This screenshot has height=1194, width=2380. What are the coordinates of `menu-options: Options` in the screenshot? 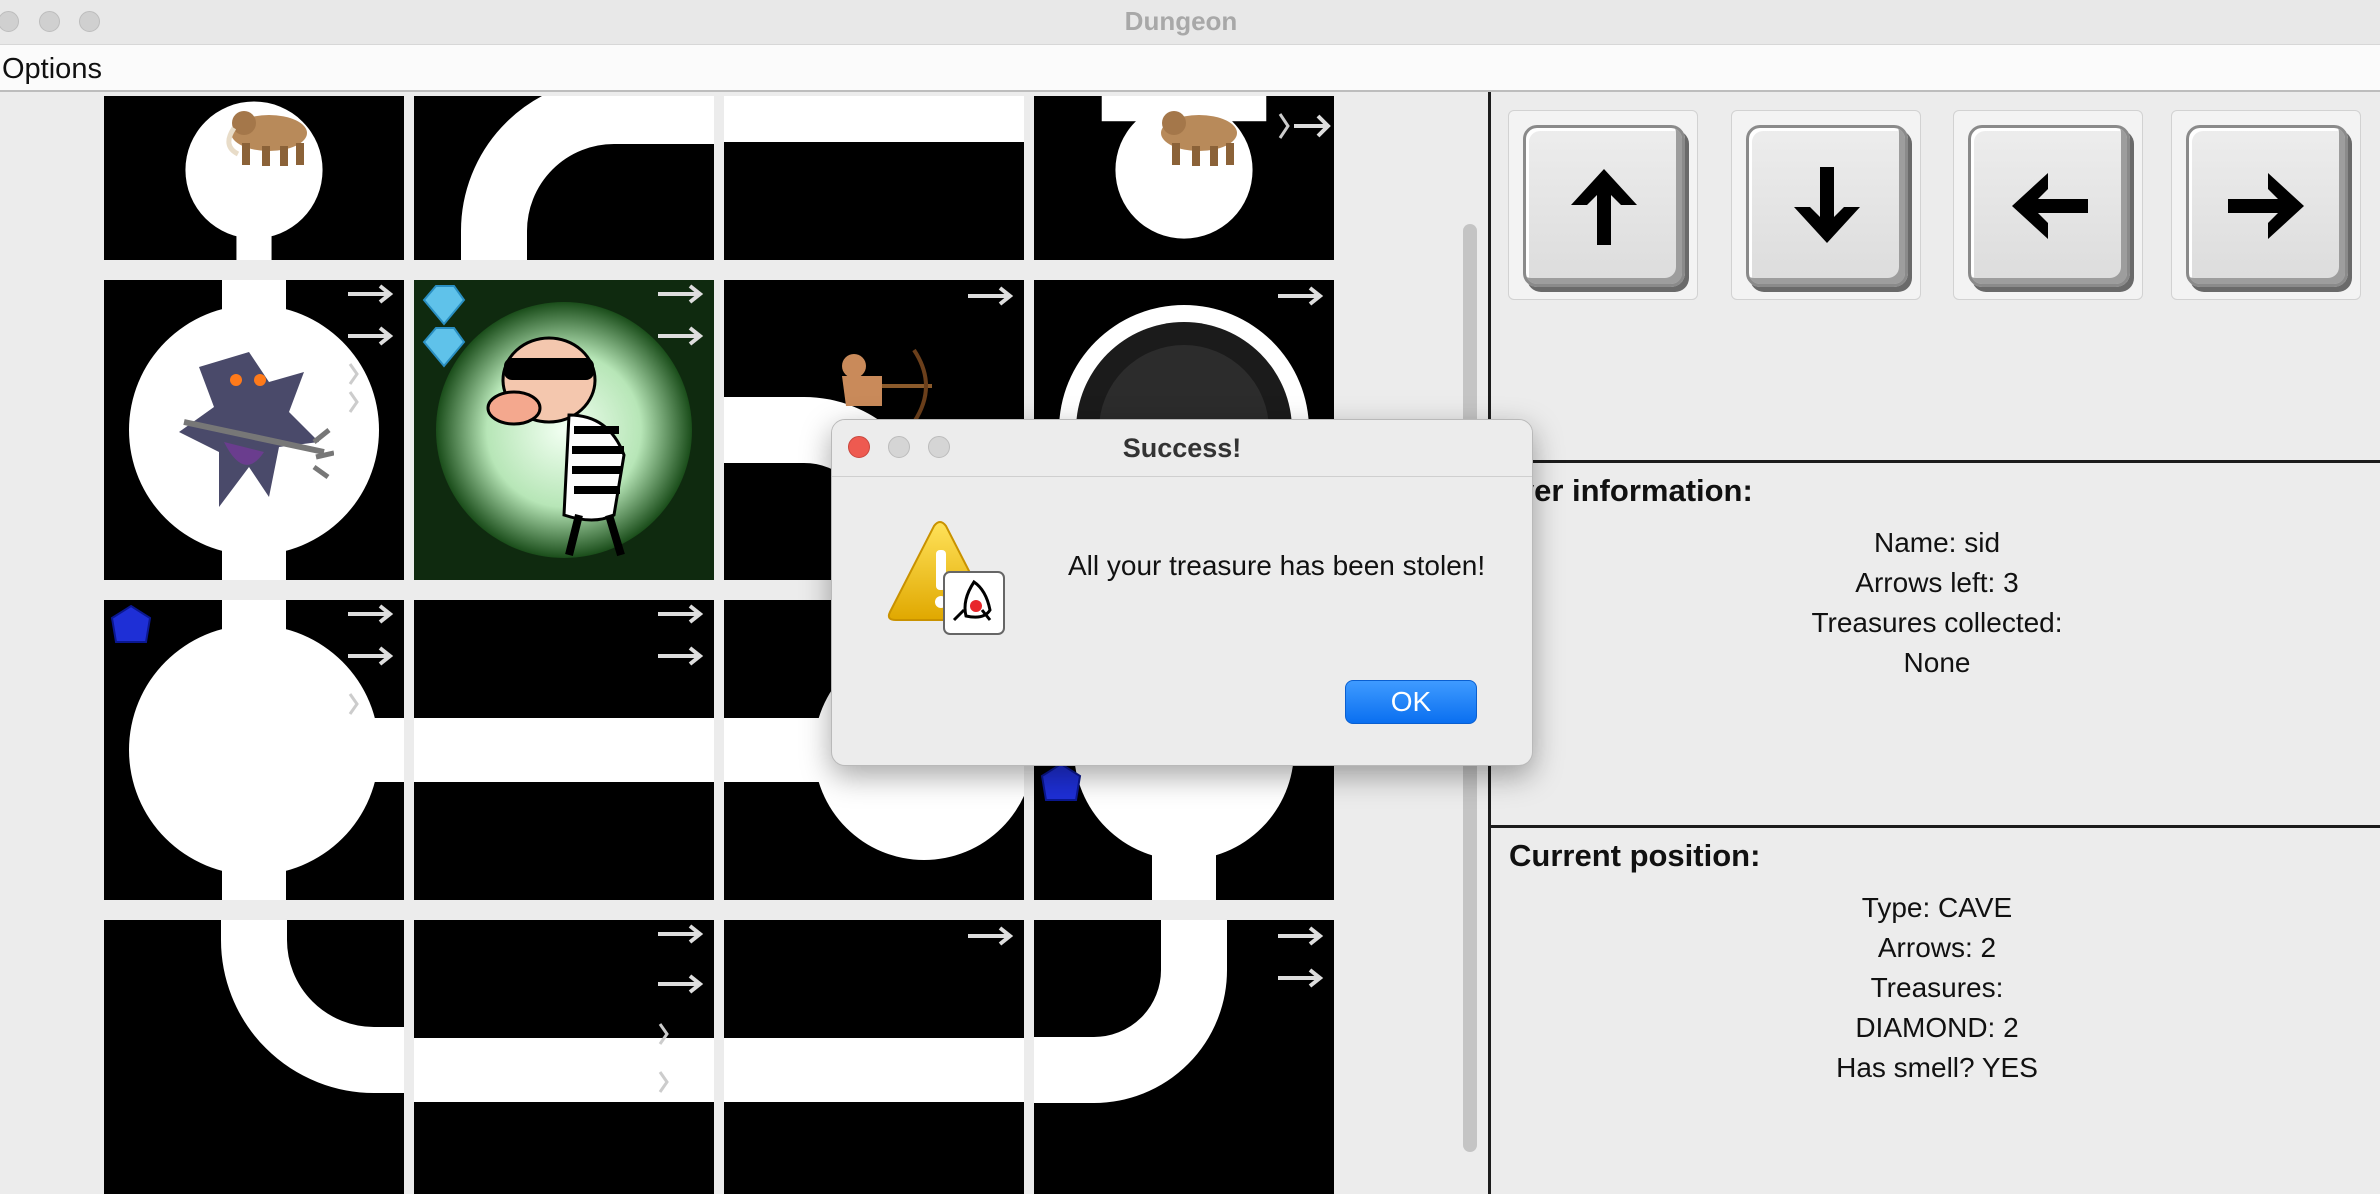 It's located at (52, 69).